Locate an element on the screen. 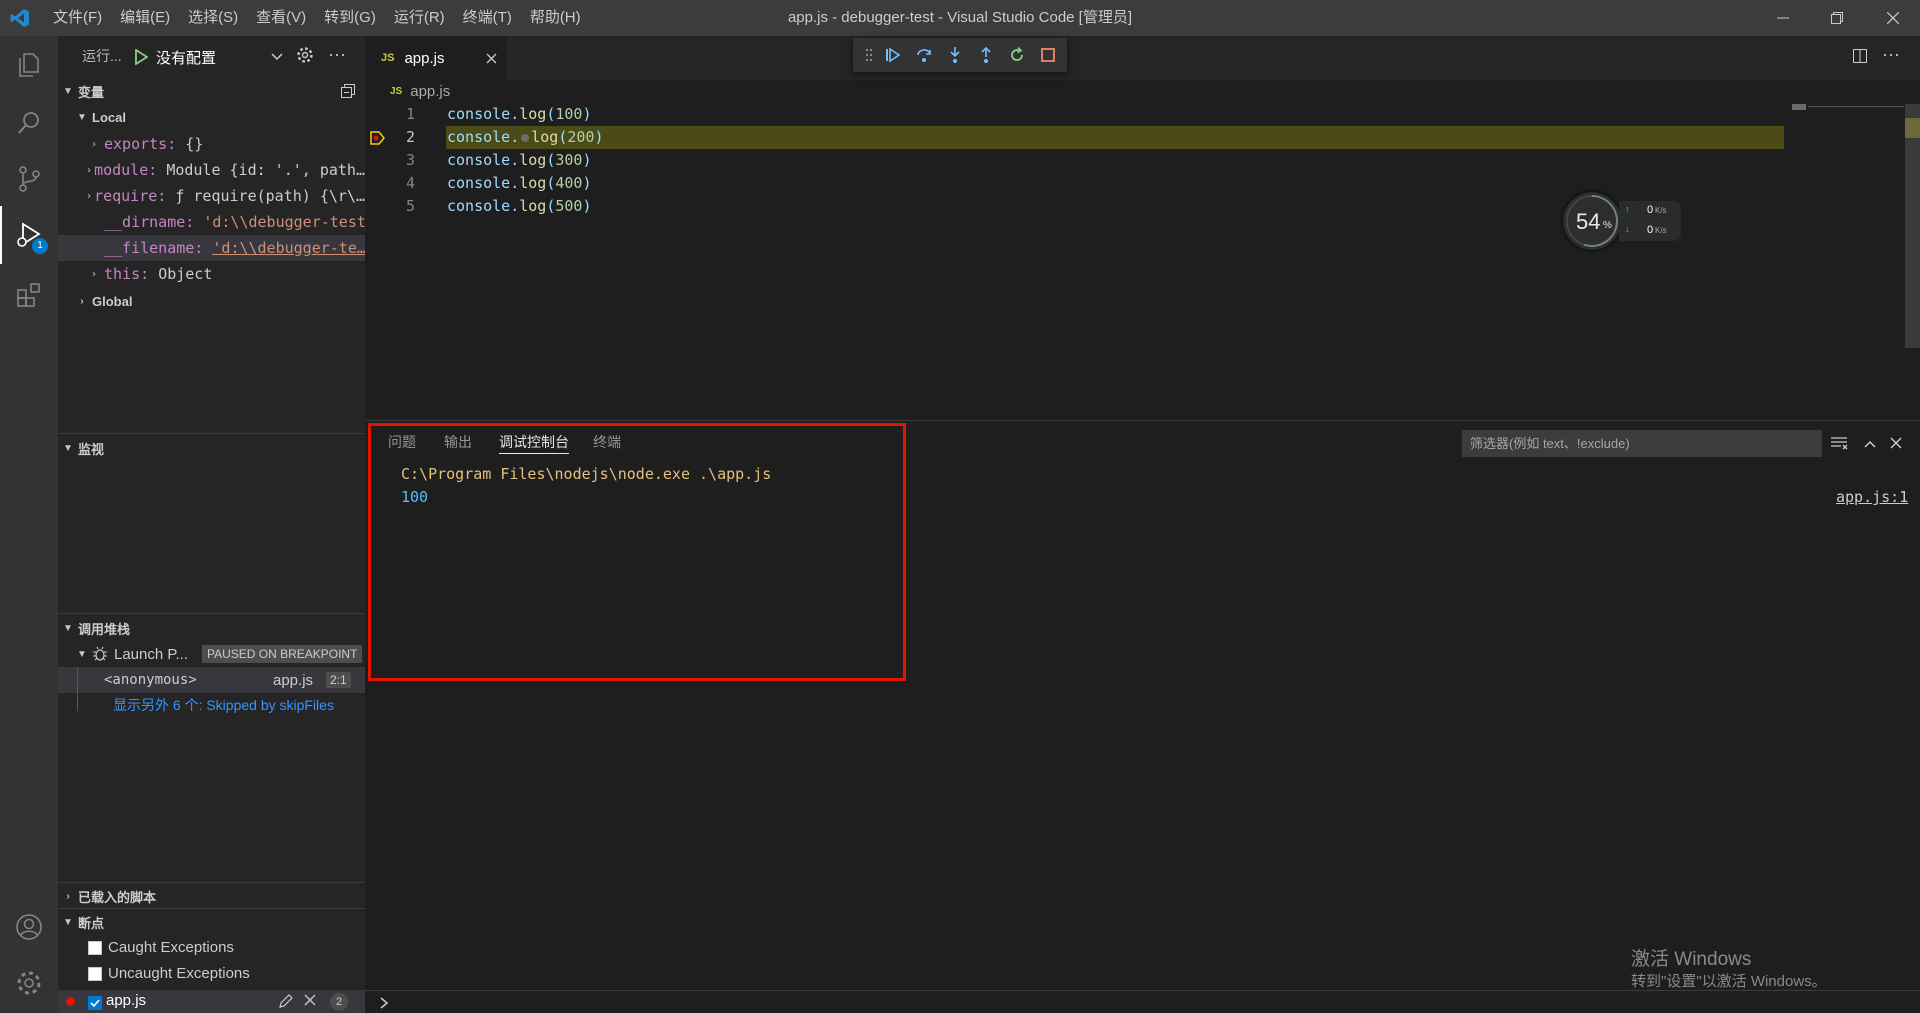  remove-breakpoint-icon is located at coordinates (310, 1001).